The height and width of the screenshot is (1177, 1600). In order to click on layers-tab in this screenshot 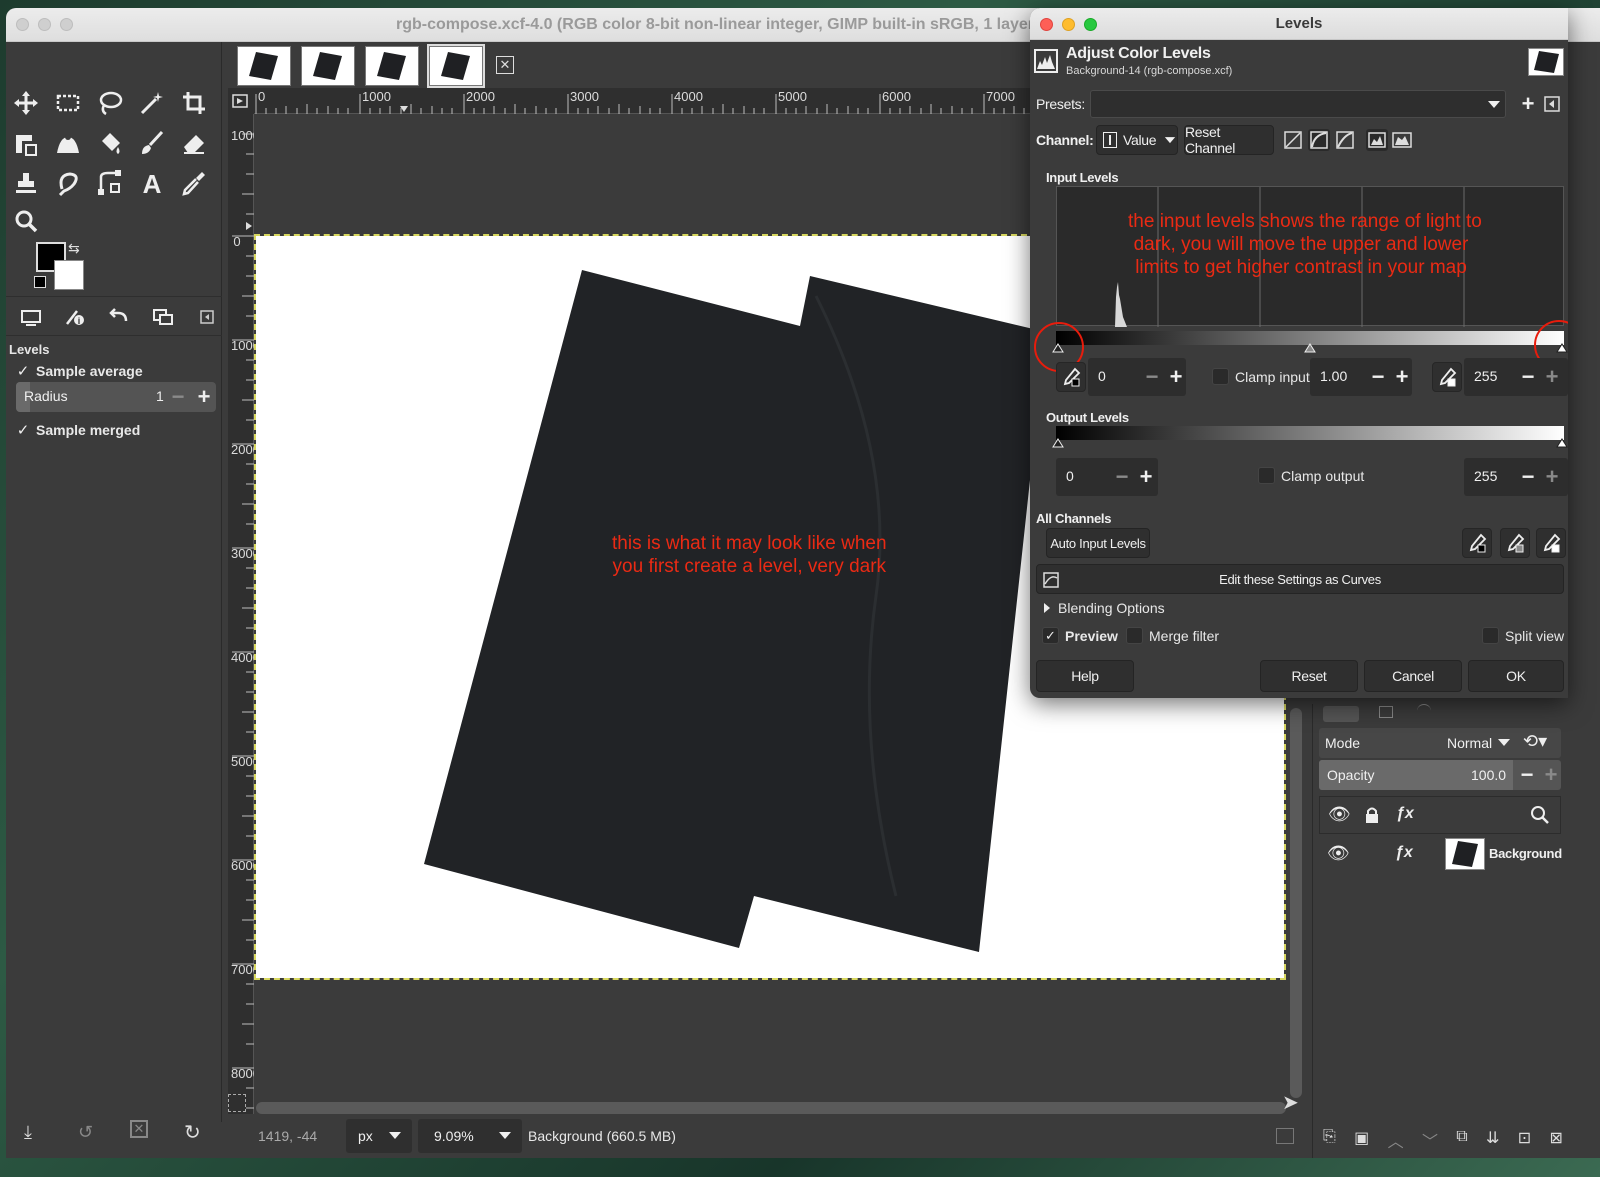, I will do `click(1341, 714)`.